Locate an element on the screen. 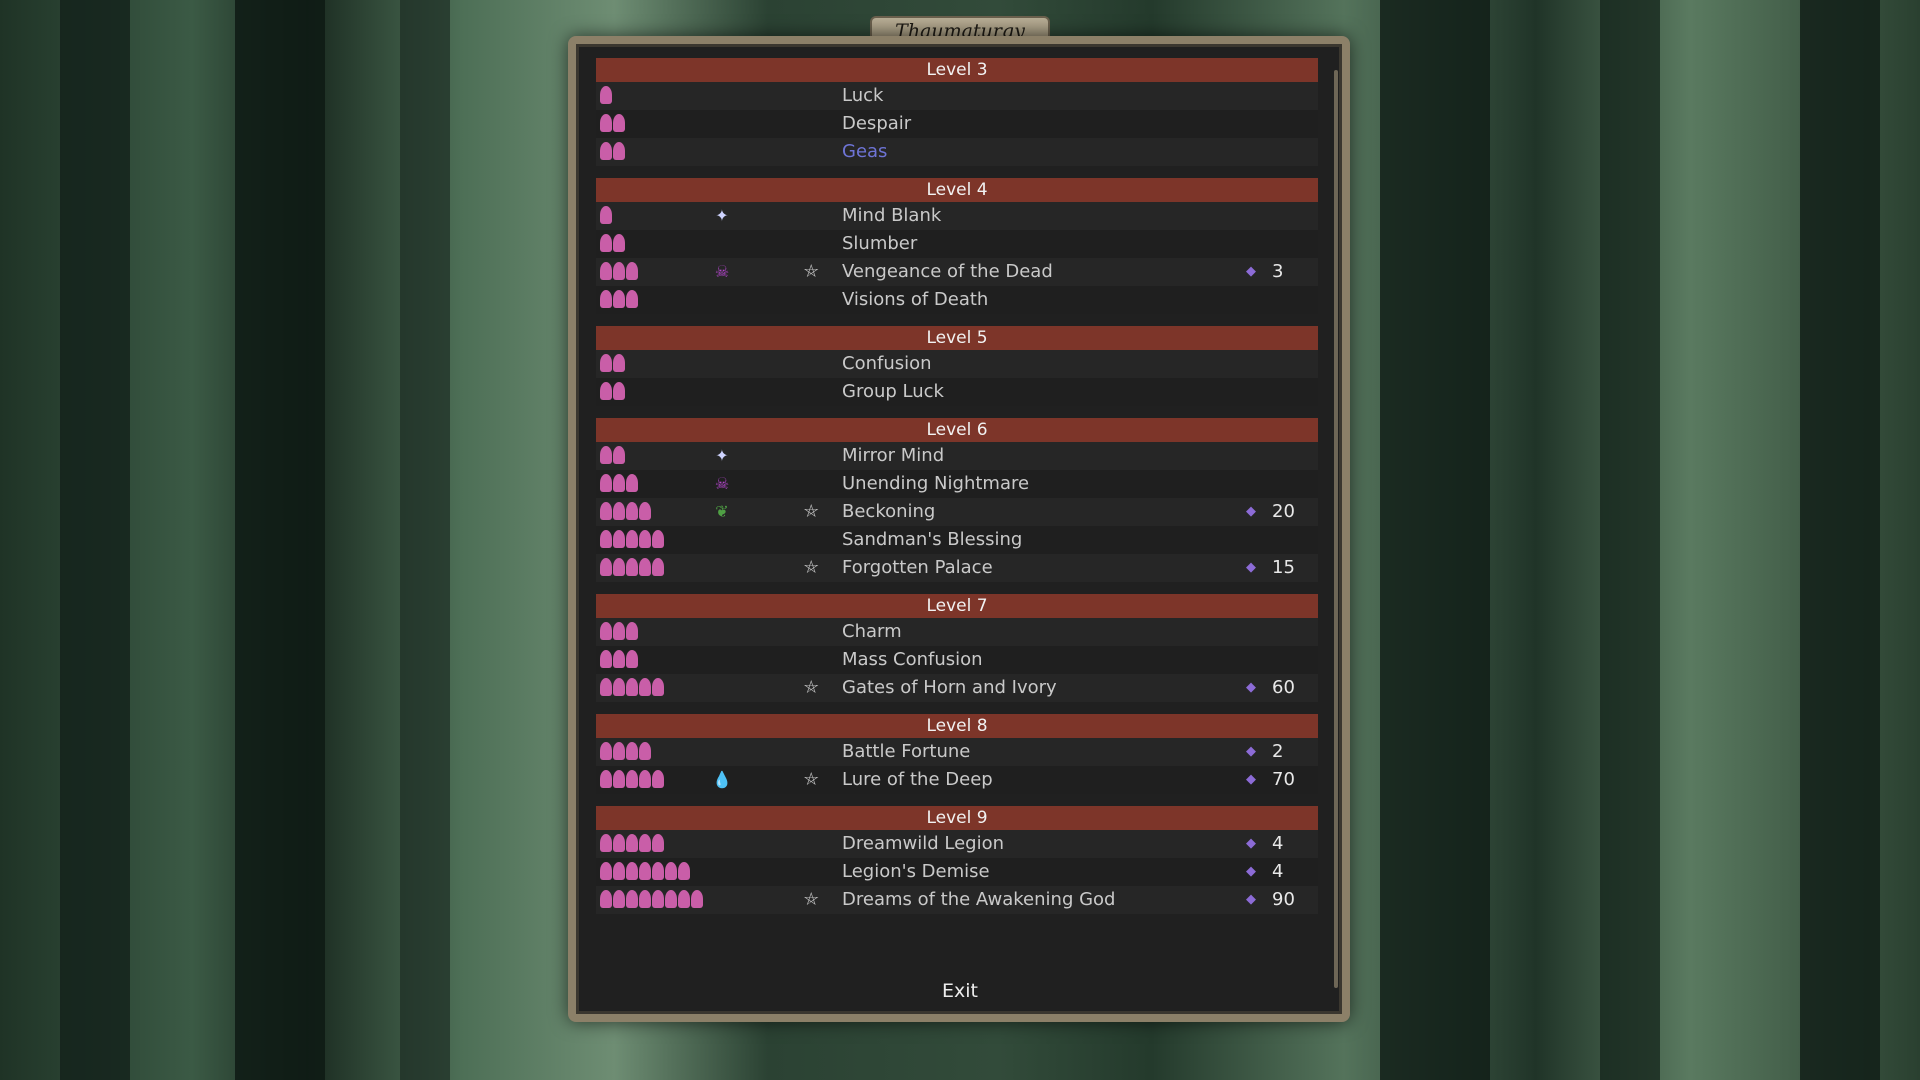  spell-row: ✦ Mirror Mind is located at coordinates (957, 456).